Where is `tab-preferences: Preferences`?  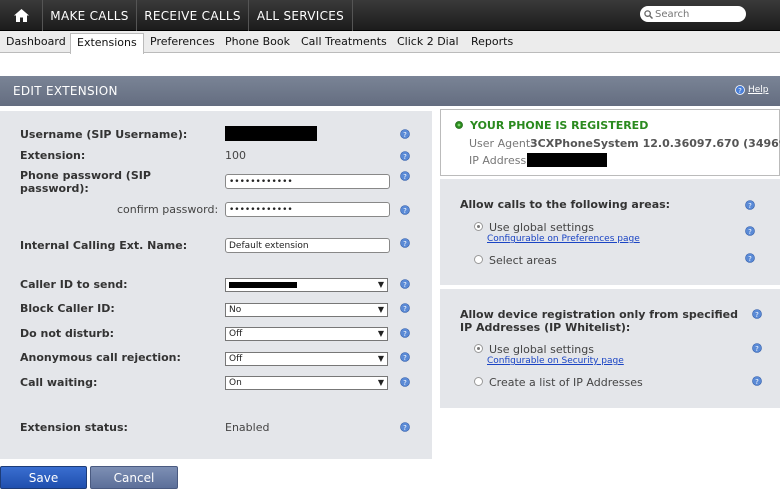
tab-preferences: Preferences is located at coordinates (182, 41).